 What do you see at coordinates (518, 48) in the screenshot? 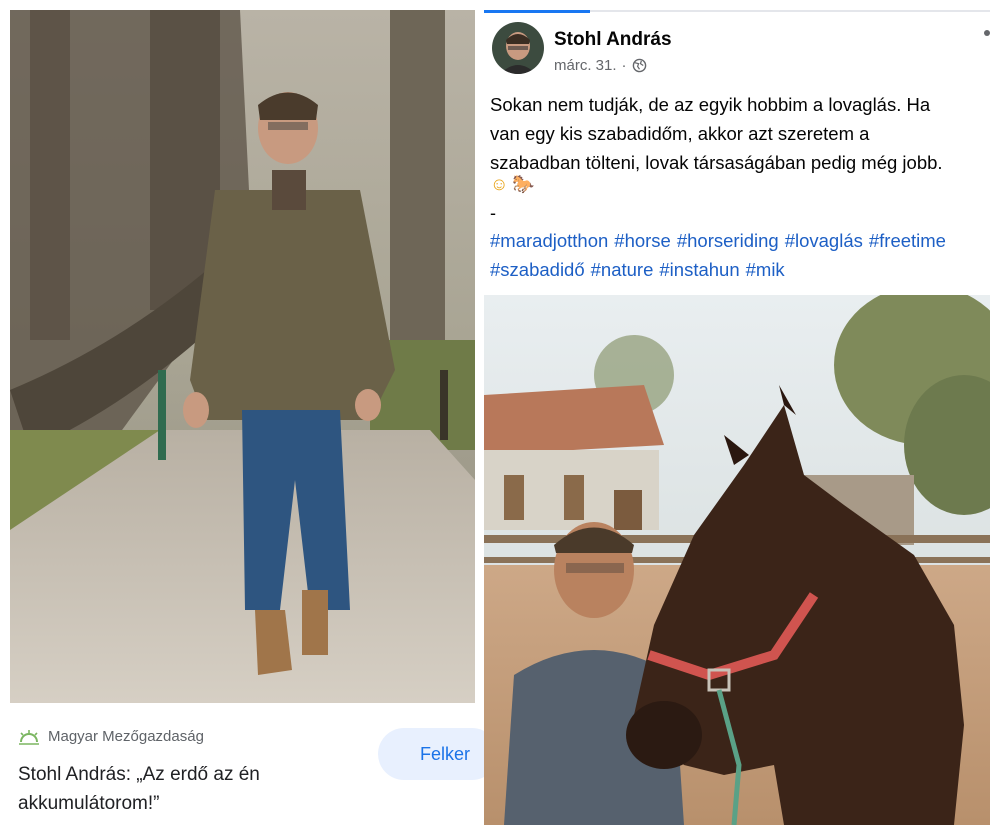
I see `avatar` at bounding box center [518, 48].